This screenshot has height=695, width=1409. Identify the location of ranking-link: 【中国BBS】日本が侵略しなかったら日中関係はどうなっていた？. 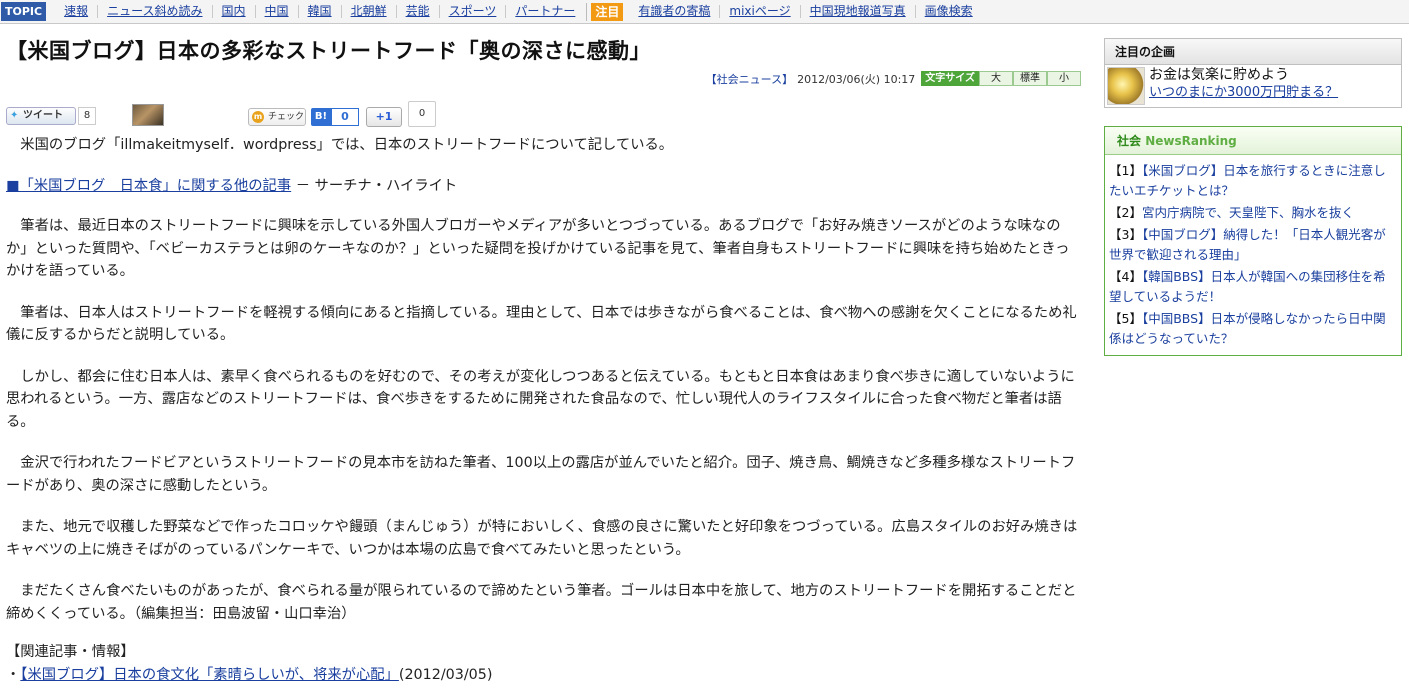
(1247, 328).